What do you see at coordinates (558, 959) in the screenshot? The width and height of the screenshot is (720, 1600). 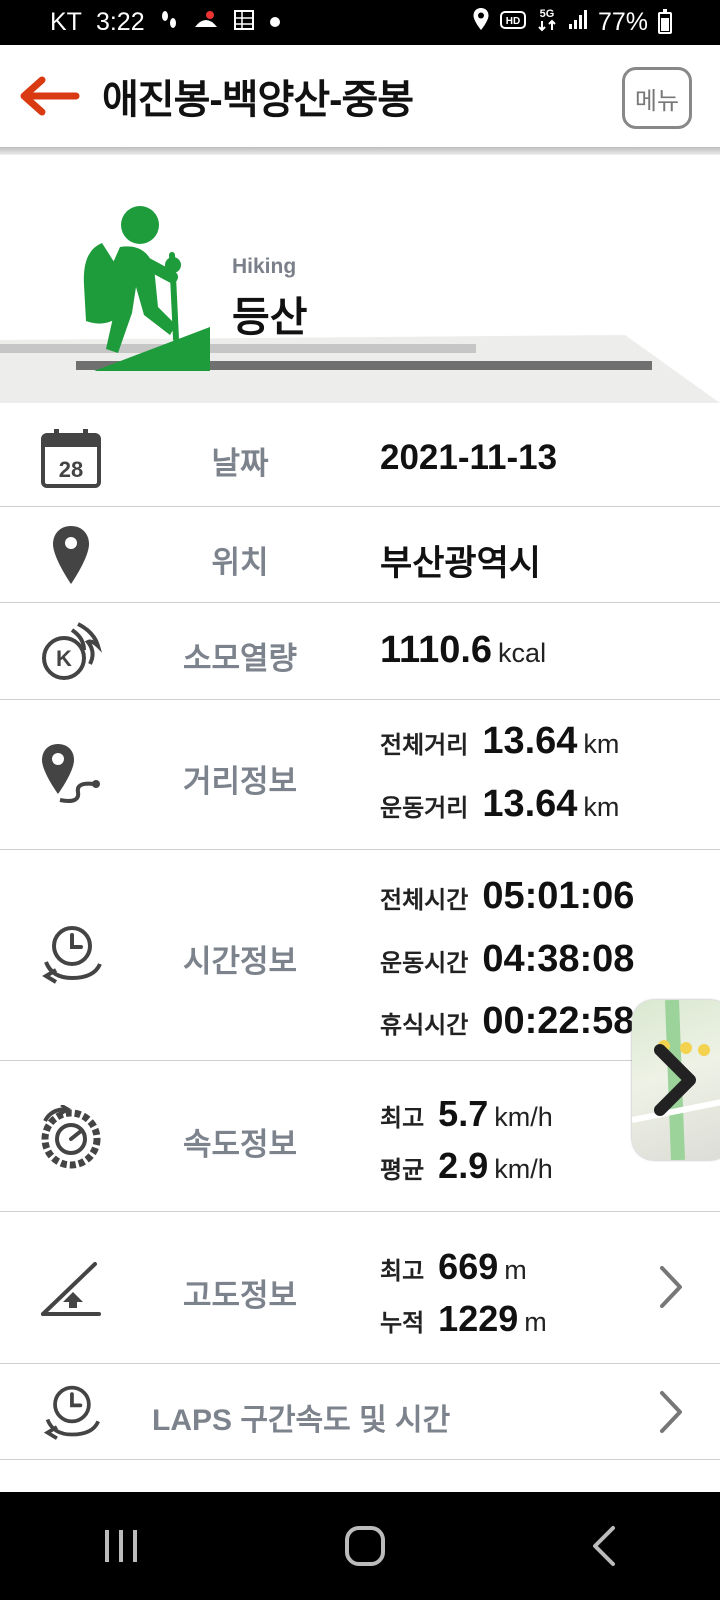 I see `moving-time-value: 04:38:08` at bounding box center [558, 959].